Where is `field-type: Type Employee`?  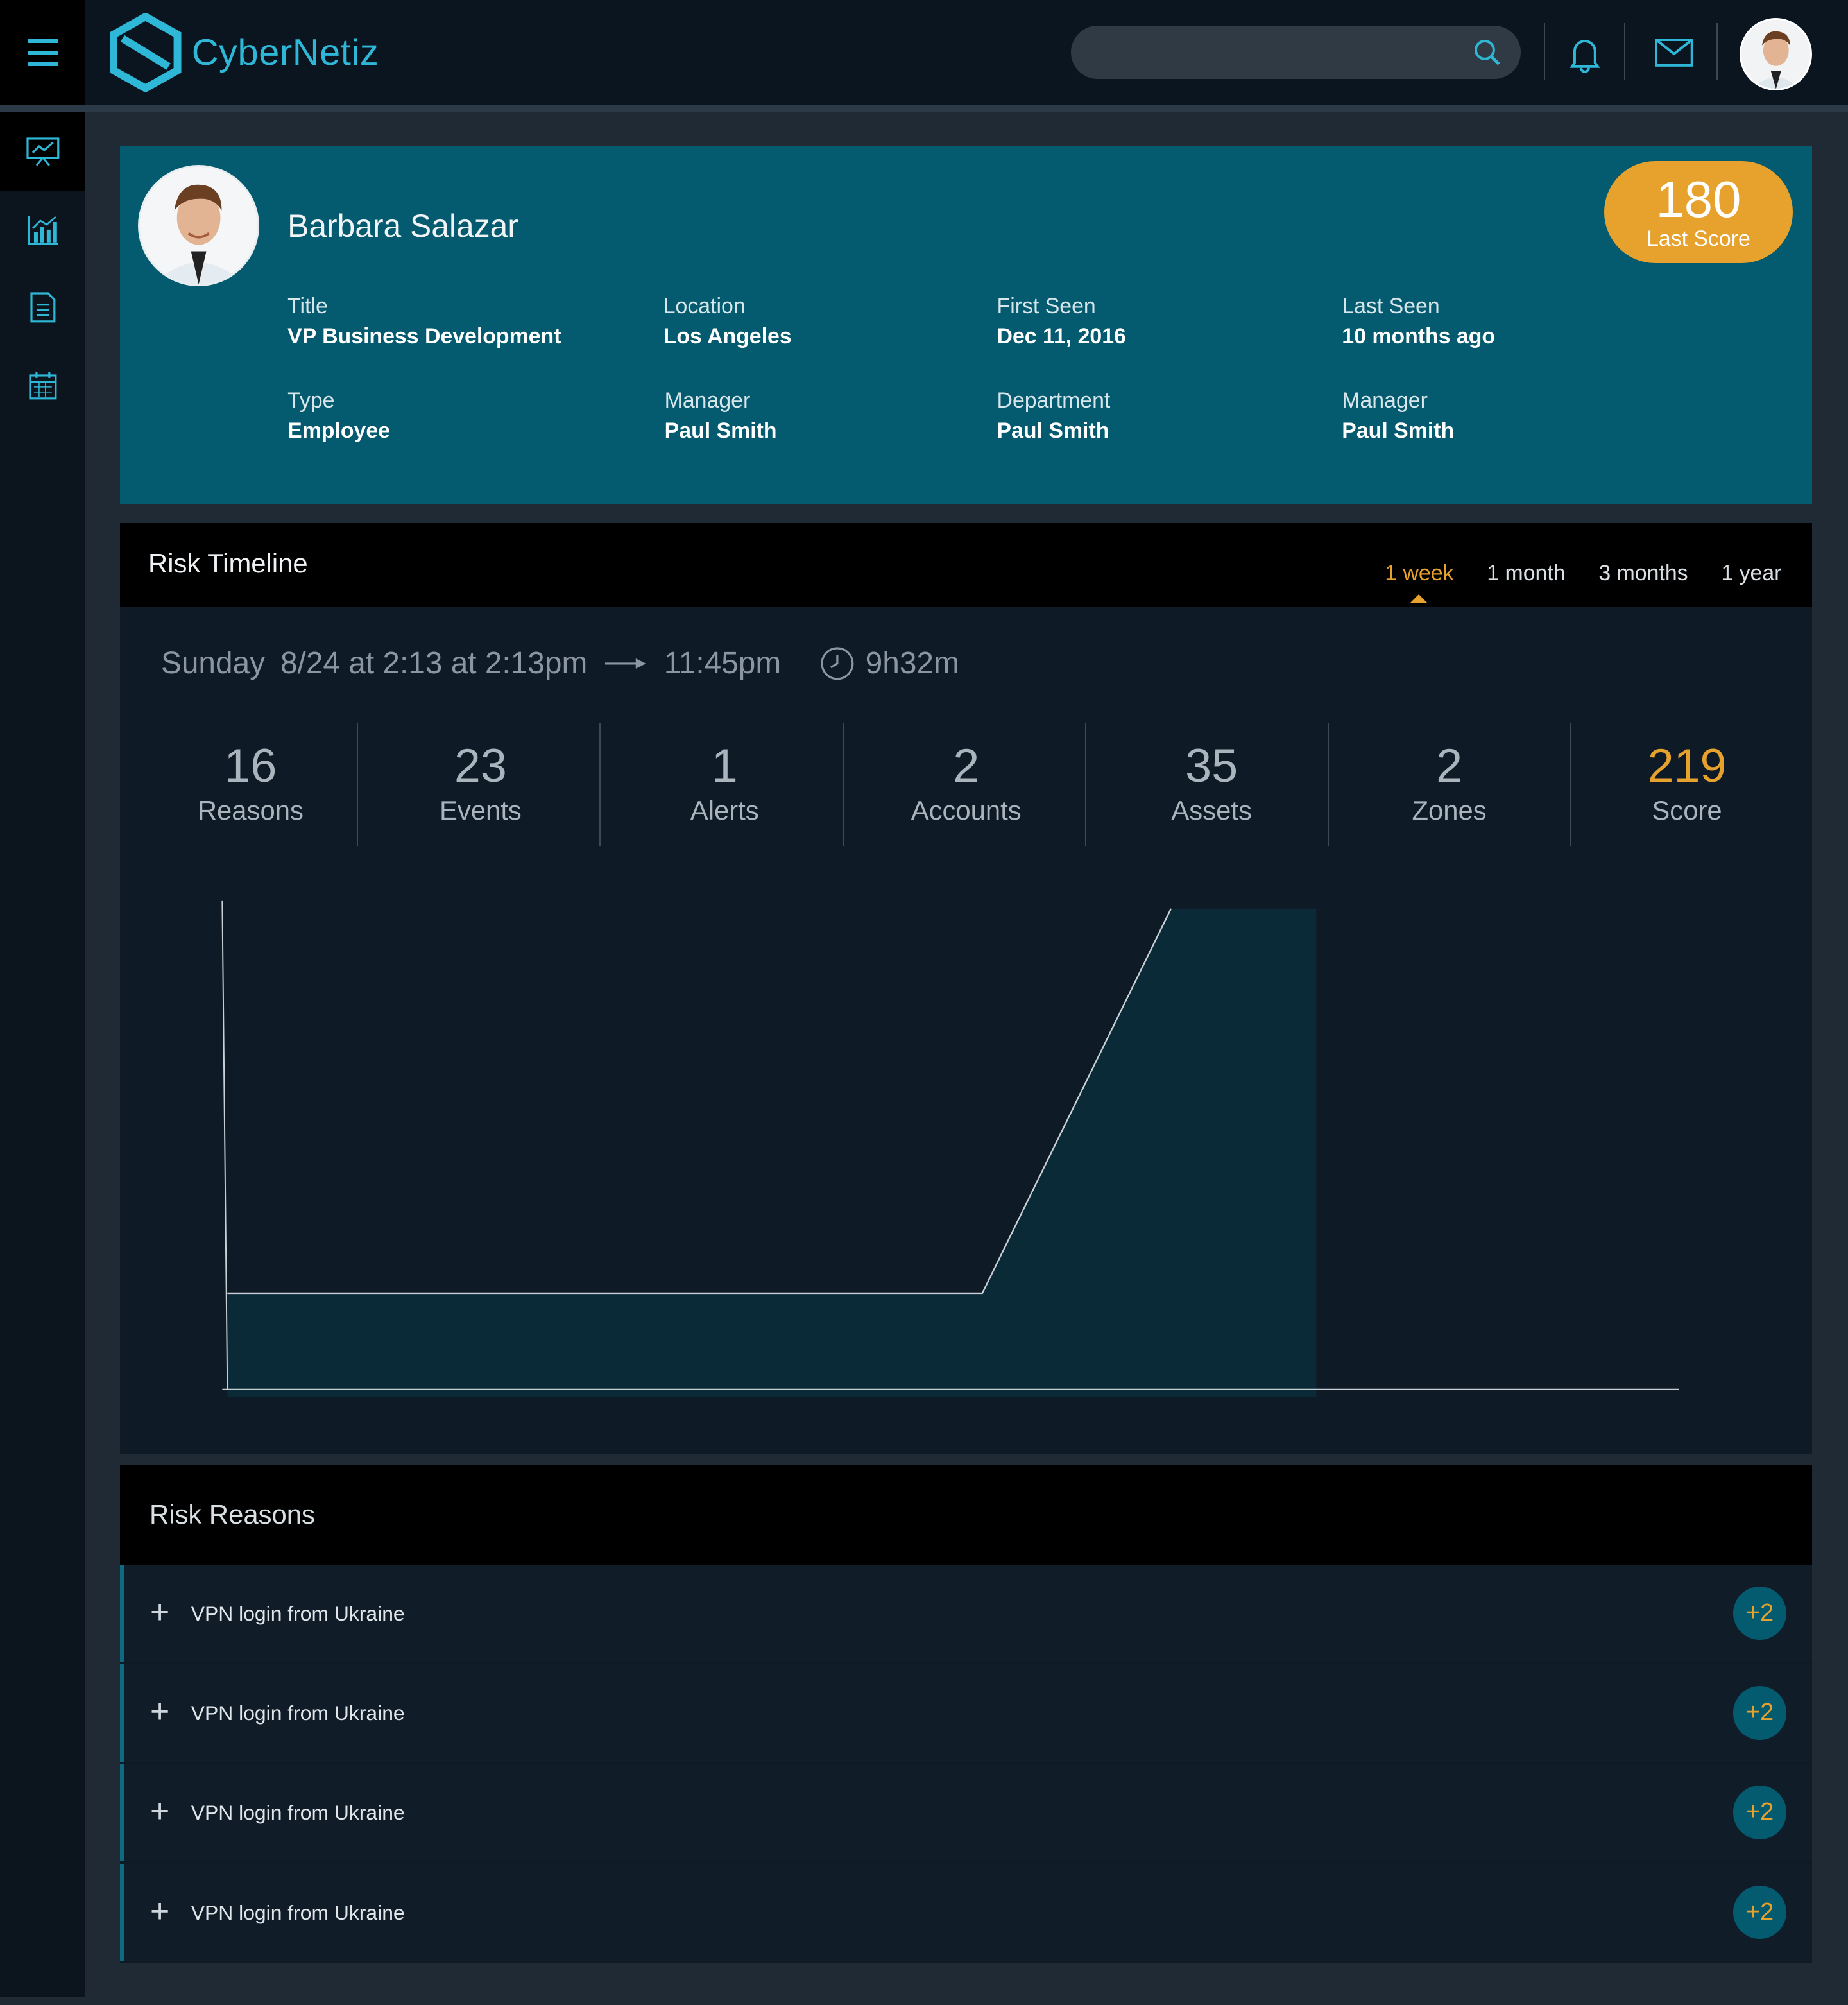
field-type: Type Employee is located at coordinates (339, 415).